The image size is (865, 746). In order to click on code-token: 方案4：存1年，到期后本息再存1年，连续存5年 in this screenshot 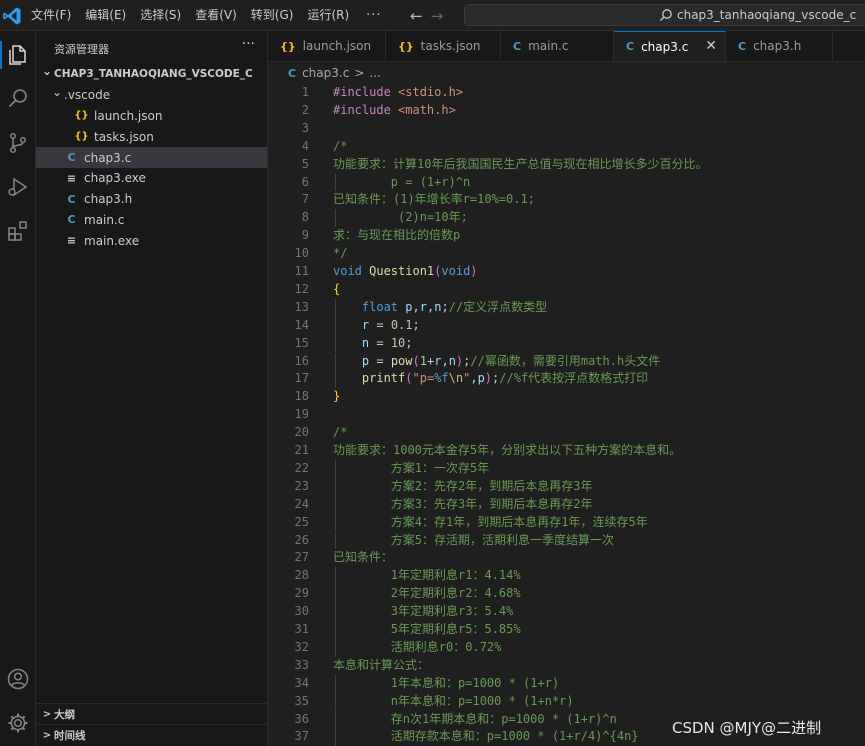, I will do `click(490, 521)`.